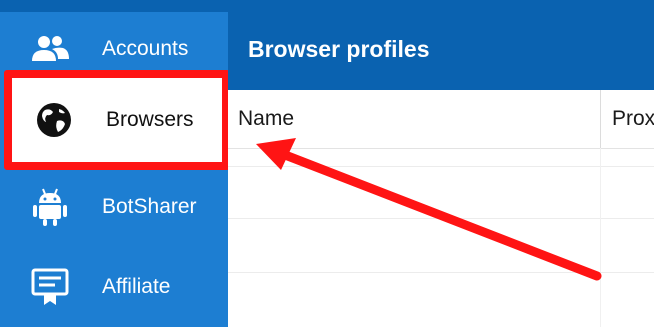 The height and width of the screenshot is (327, 654). Describe the element at coordinates (149, 206) in the screenshot. I see `sidebar-item-label: BotSharer` at that location.